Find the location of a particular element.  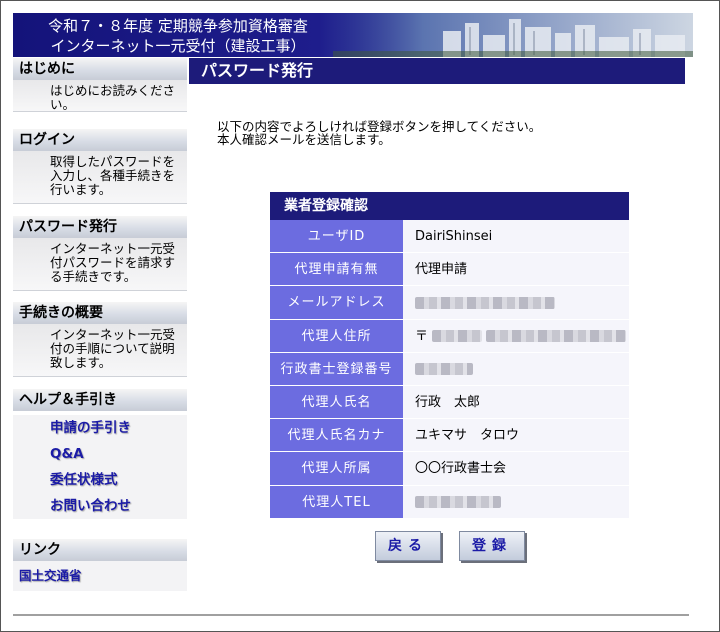

redacted-postal is located at coordinates (457, 336).